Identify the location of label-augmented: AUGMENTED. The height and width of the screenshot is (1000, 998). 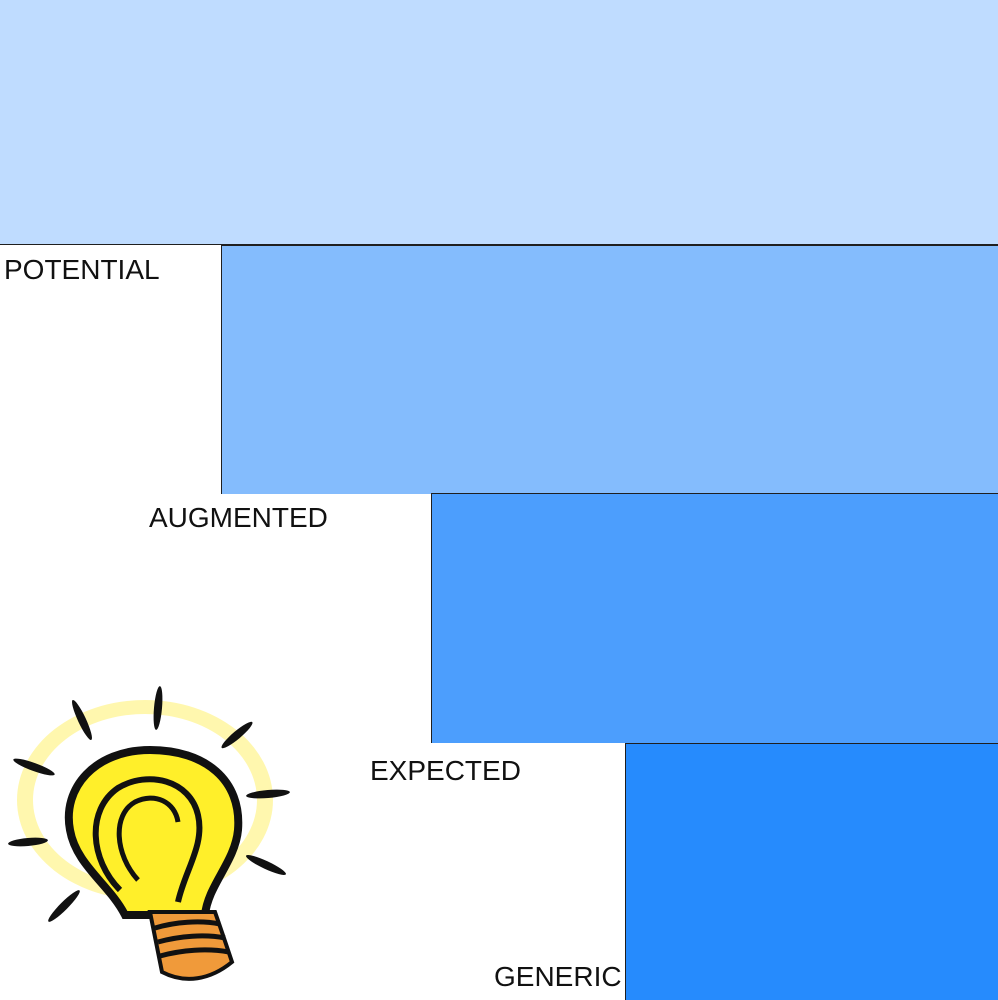
(238, 517).